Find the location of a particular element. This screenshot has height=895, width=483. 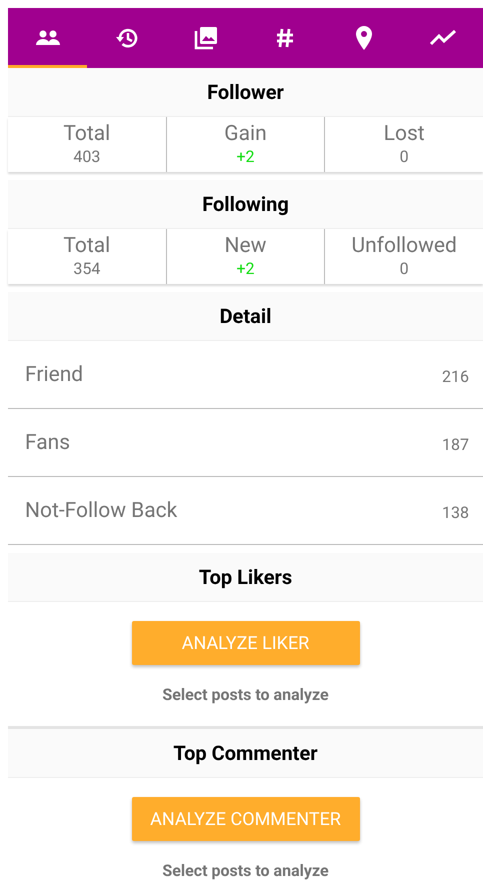

section-title: Detail is located at coordinates (246, 316).